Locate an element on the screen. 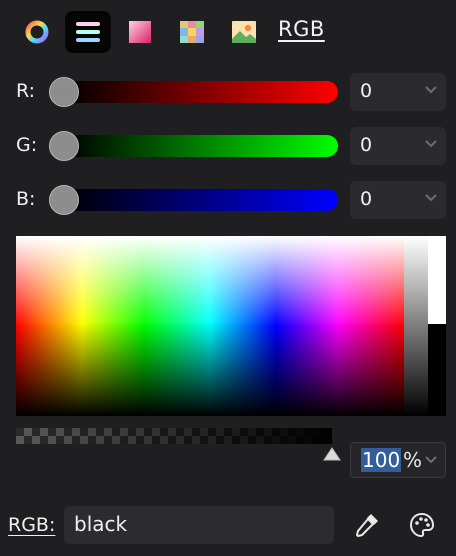 This screenshot has width=456, height=556. blue-value-spinbox: 0 is located at coordinates (398, 200).